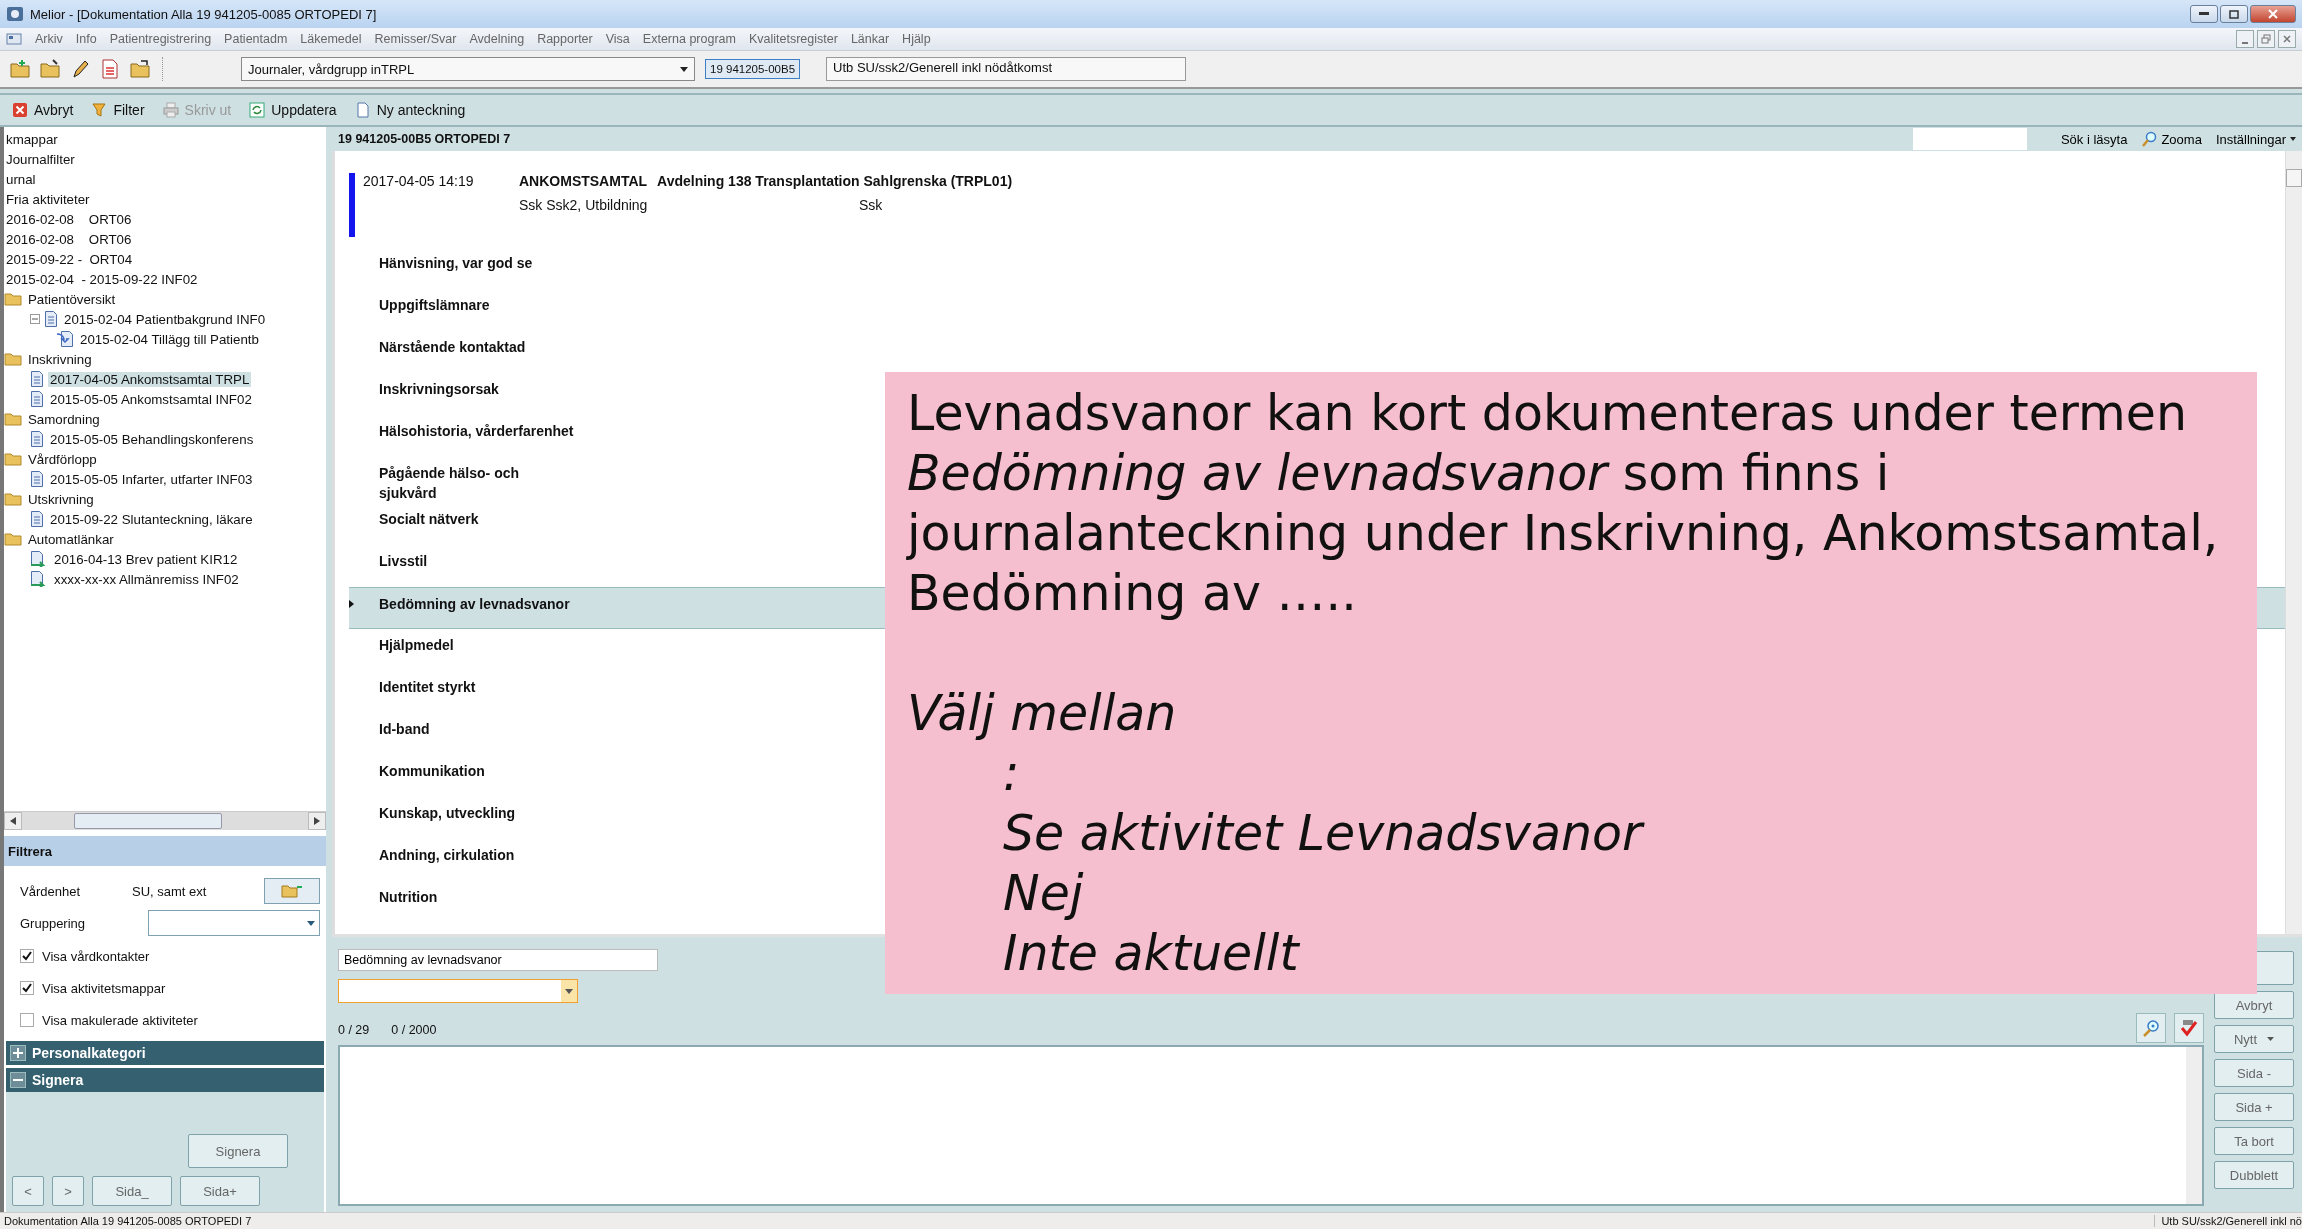 The width and height of the screenshot is (2302, 1229). Describe the element at coordinates (1271, 1125) in the screenshot. I see `text-area` at that location.